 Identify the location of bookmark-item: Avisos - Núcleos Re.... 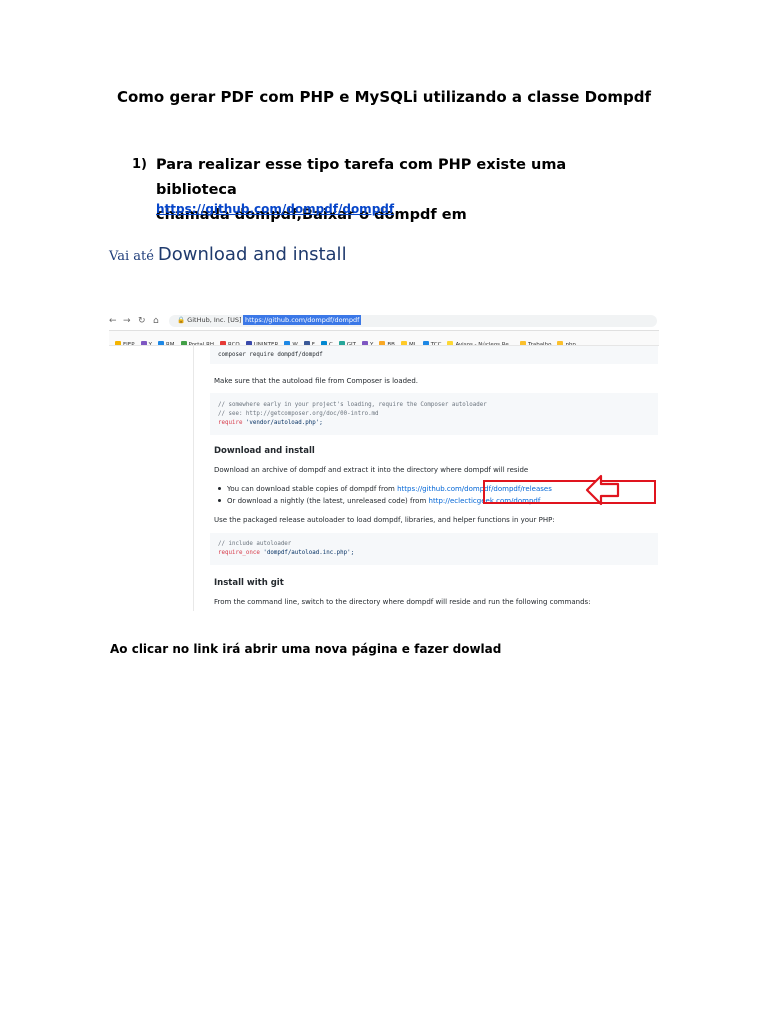
(480, 341).